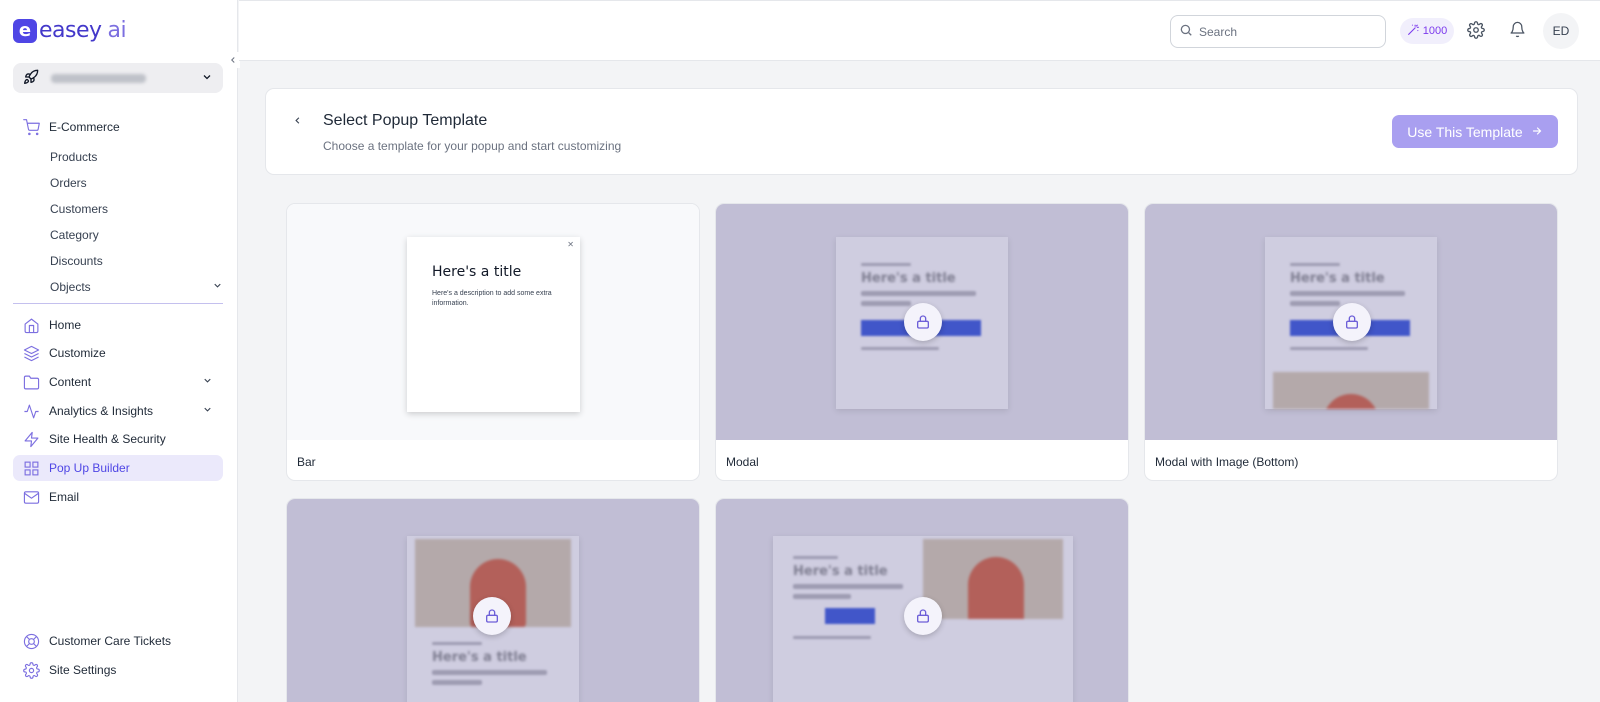 The width and height of the screenshot is (1600, 702). I want to click on sidebar-item-label: Customer Care Tickets, so click(110, 641).